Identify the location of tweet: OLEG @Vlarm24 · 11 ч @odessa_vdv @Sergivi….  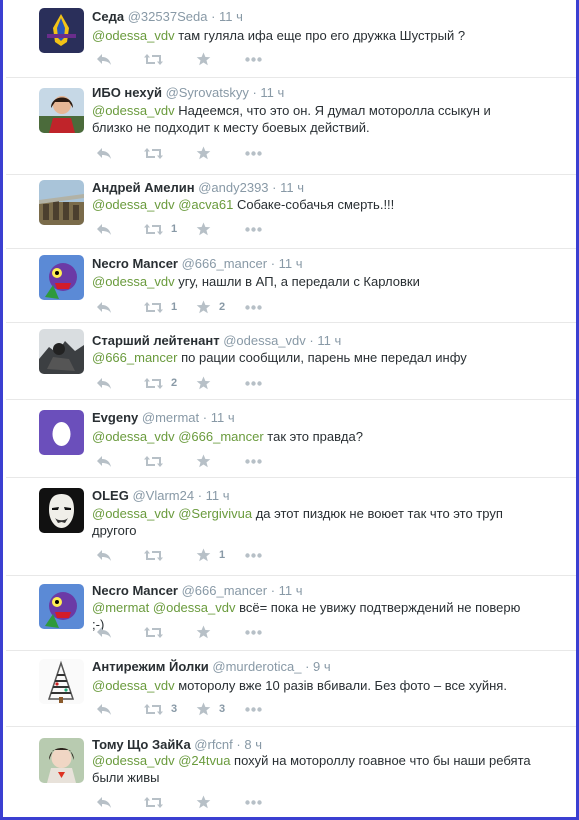
(291, 527).